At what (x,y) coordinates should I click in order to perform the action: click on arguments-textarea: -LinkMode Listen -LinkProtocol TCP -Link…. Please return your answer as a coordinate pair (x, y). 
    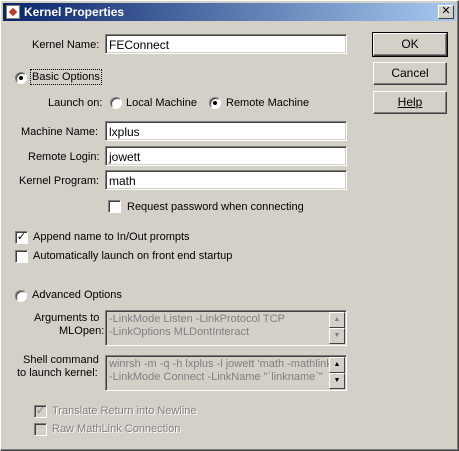
    Looking at the image, I should click on (226, 328).